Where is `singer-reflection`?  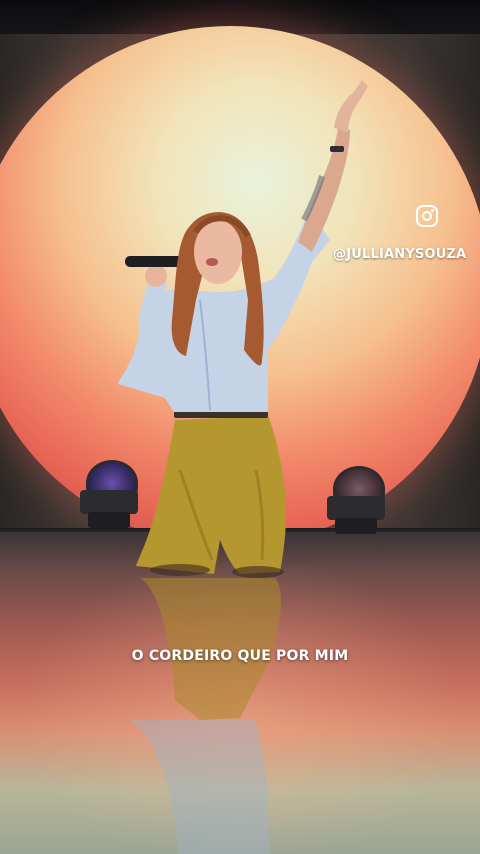 singer-reflection is located at coordinates (206, 716).